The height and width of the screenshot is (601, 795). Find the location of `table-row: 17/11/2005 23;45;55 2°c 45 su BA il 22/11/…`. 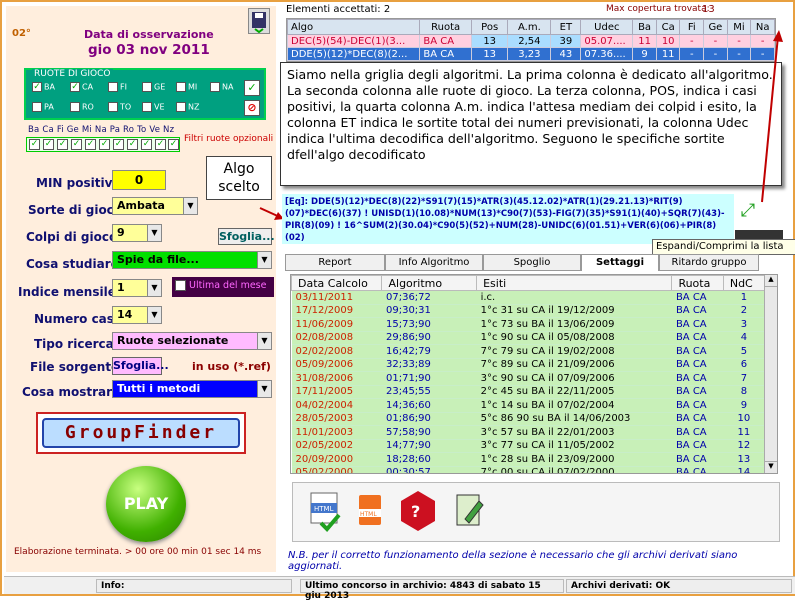

table-row: 17/11/2005 23;45;55 2°c 45 su BA il 22/11/… is located at coordinates (528, 392).